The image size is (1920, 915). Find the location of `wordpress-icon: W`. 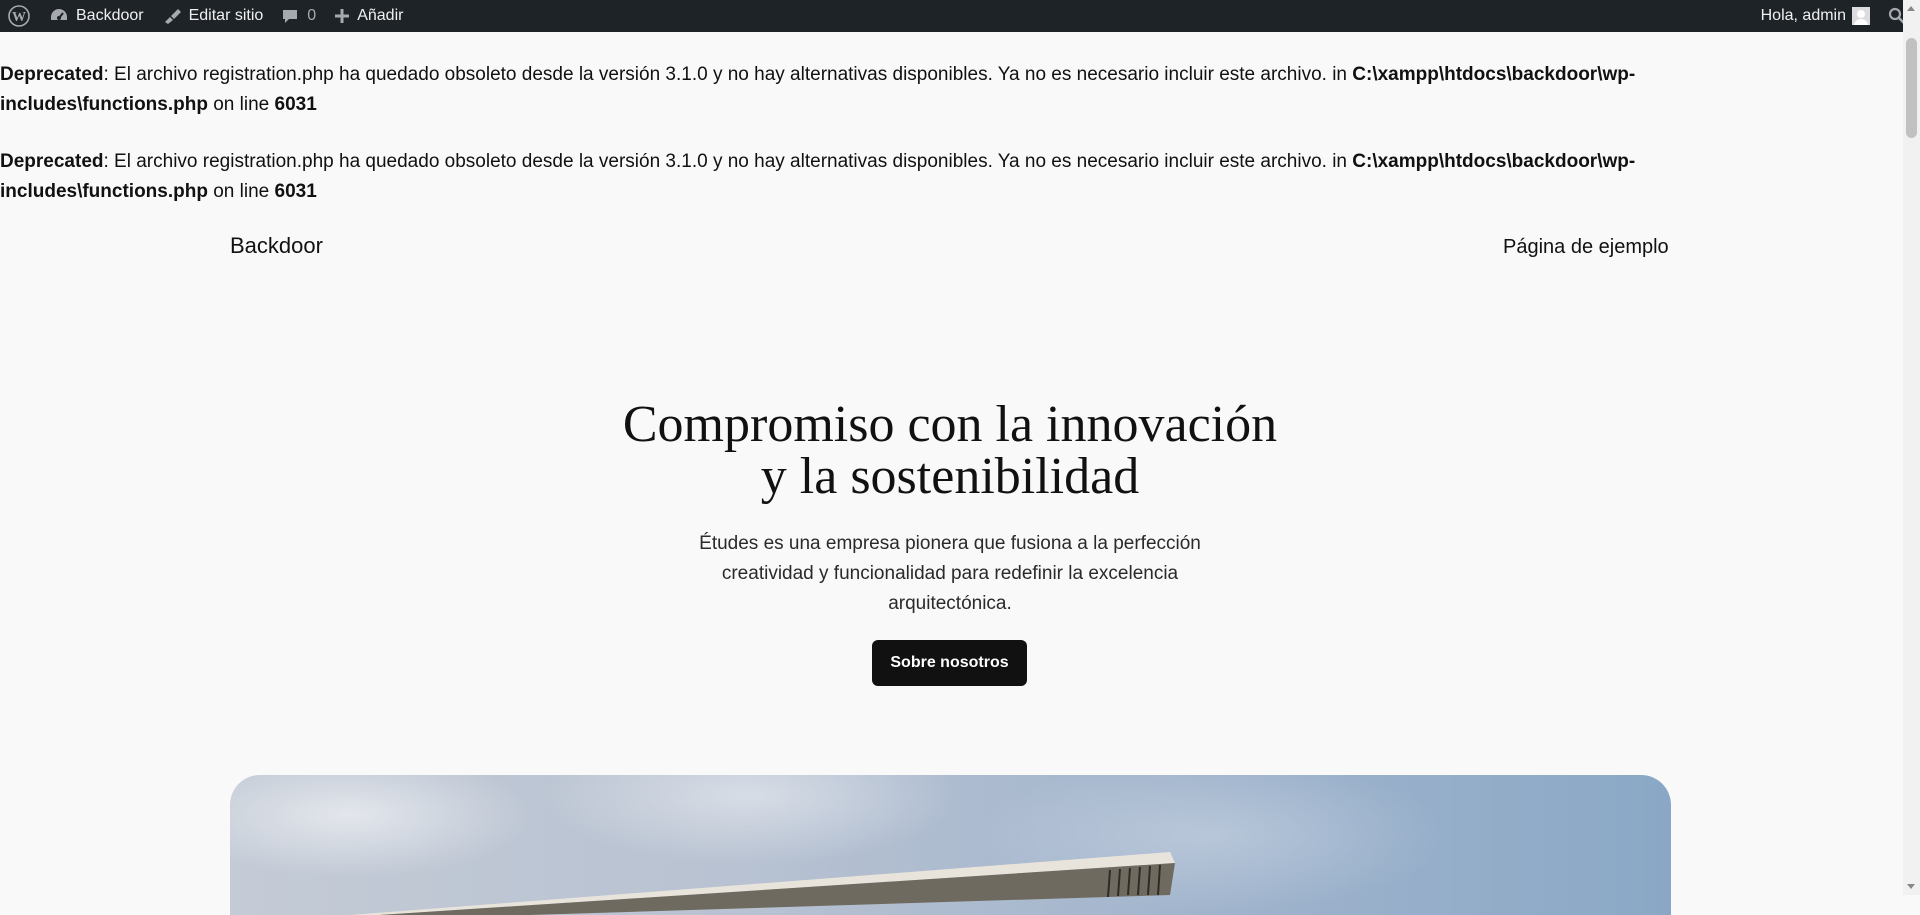

wordpress-icon: W is located at coordinates (19, 16).